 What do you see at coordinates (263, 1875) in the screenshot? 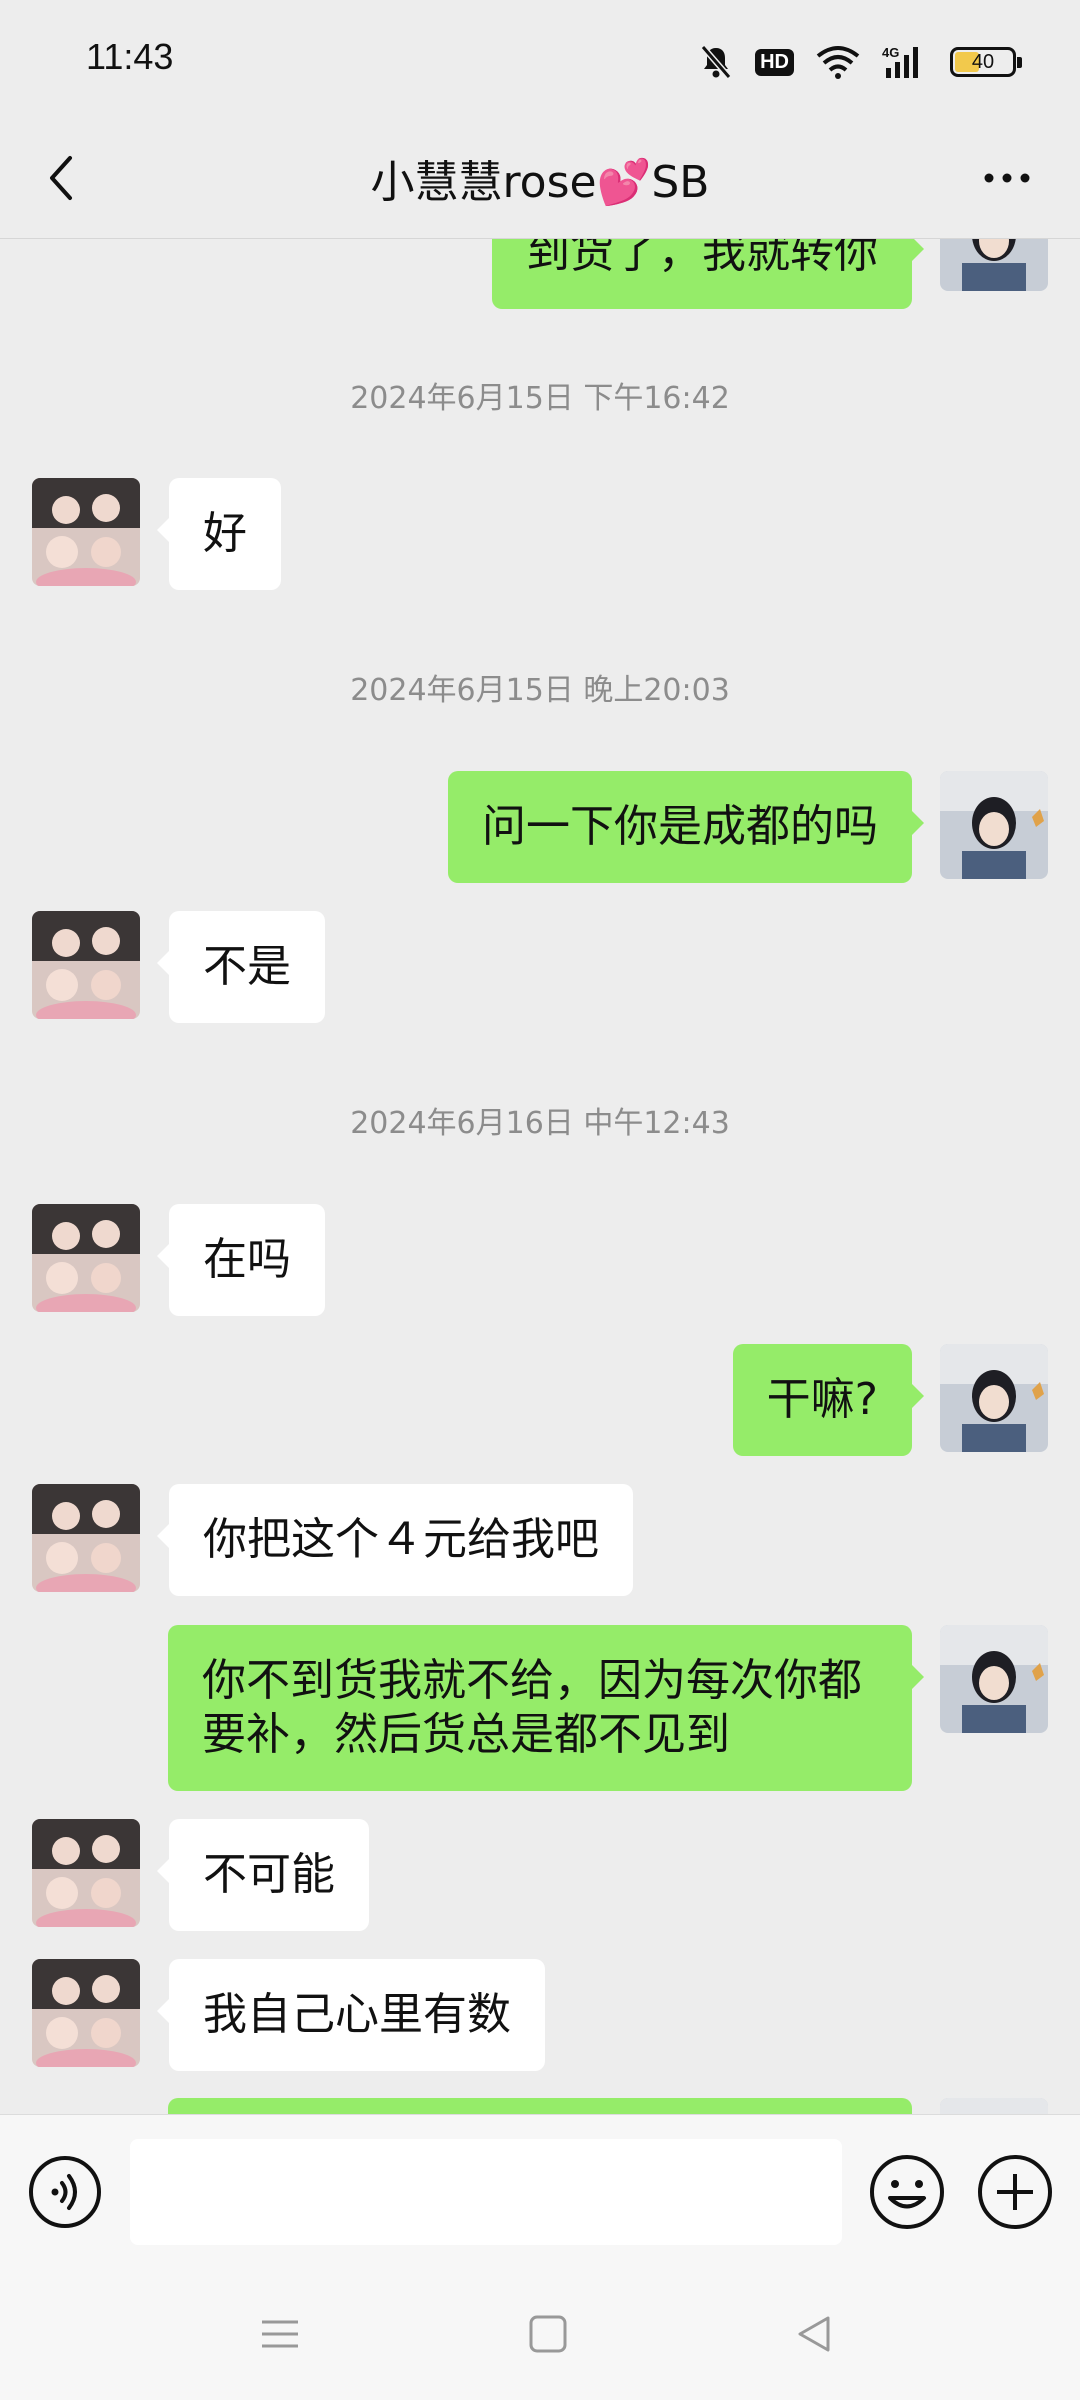
I see `message-bubble-received: 不可能` at bounding box center [263, 1875].